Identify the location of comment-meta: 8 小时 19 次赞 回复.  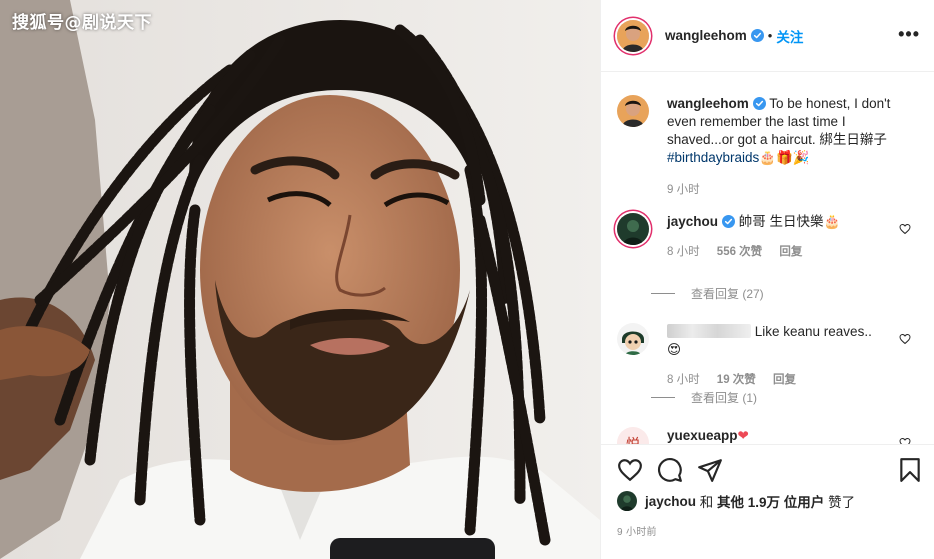
(772, 380).